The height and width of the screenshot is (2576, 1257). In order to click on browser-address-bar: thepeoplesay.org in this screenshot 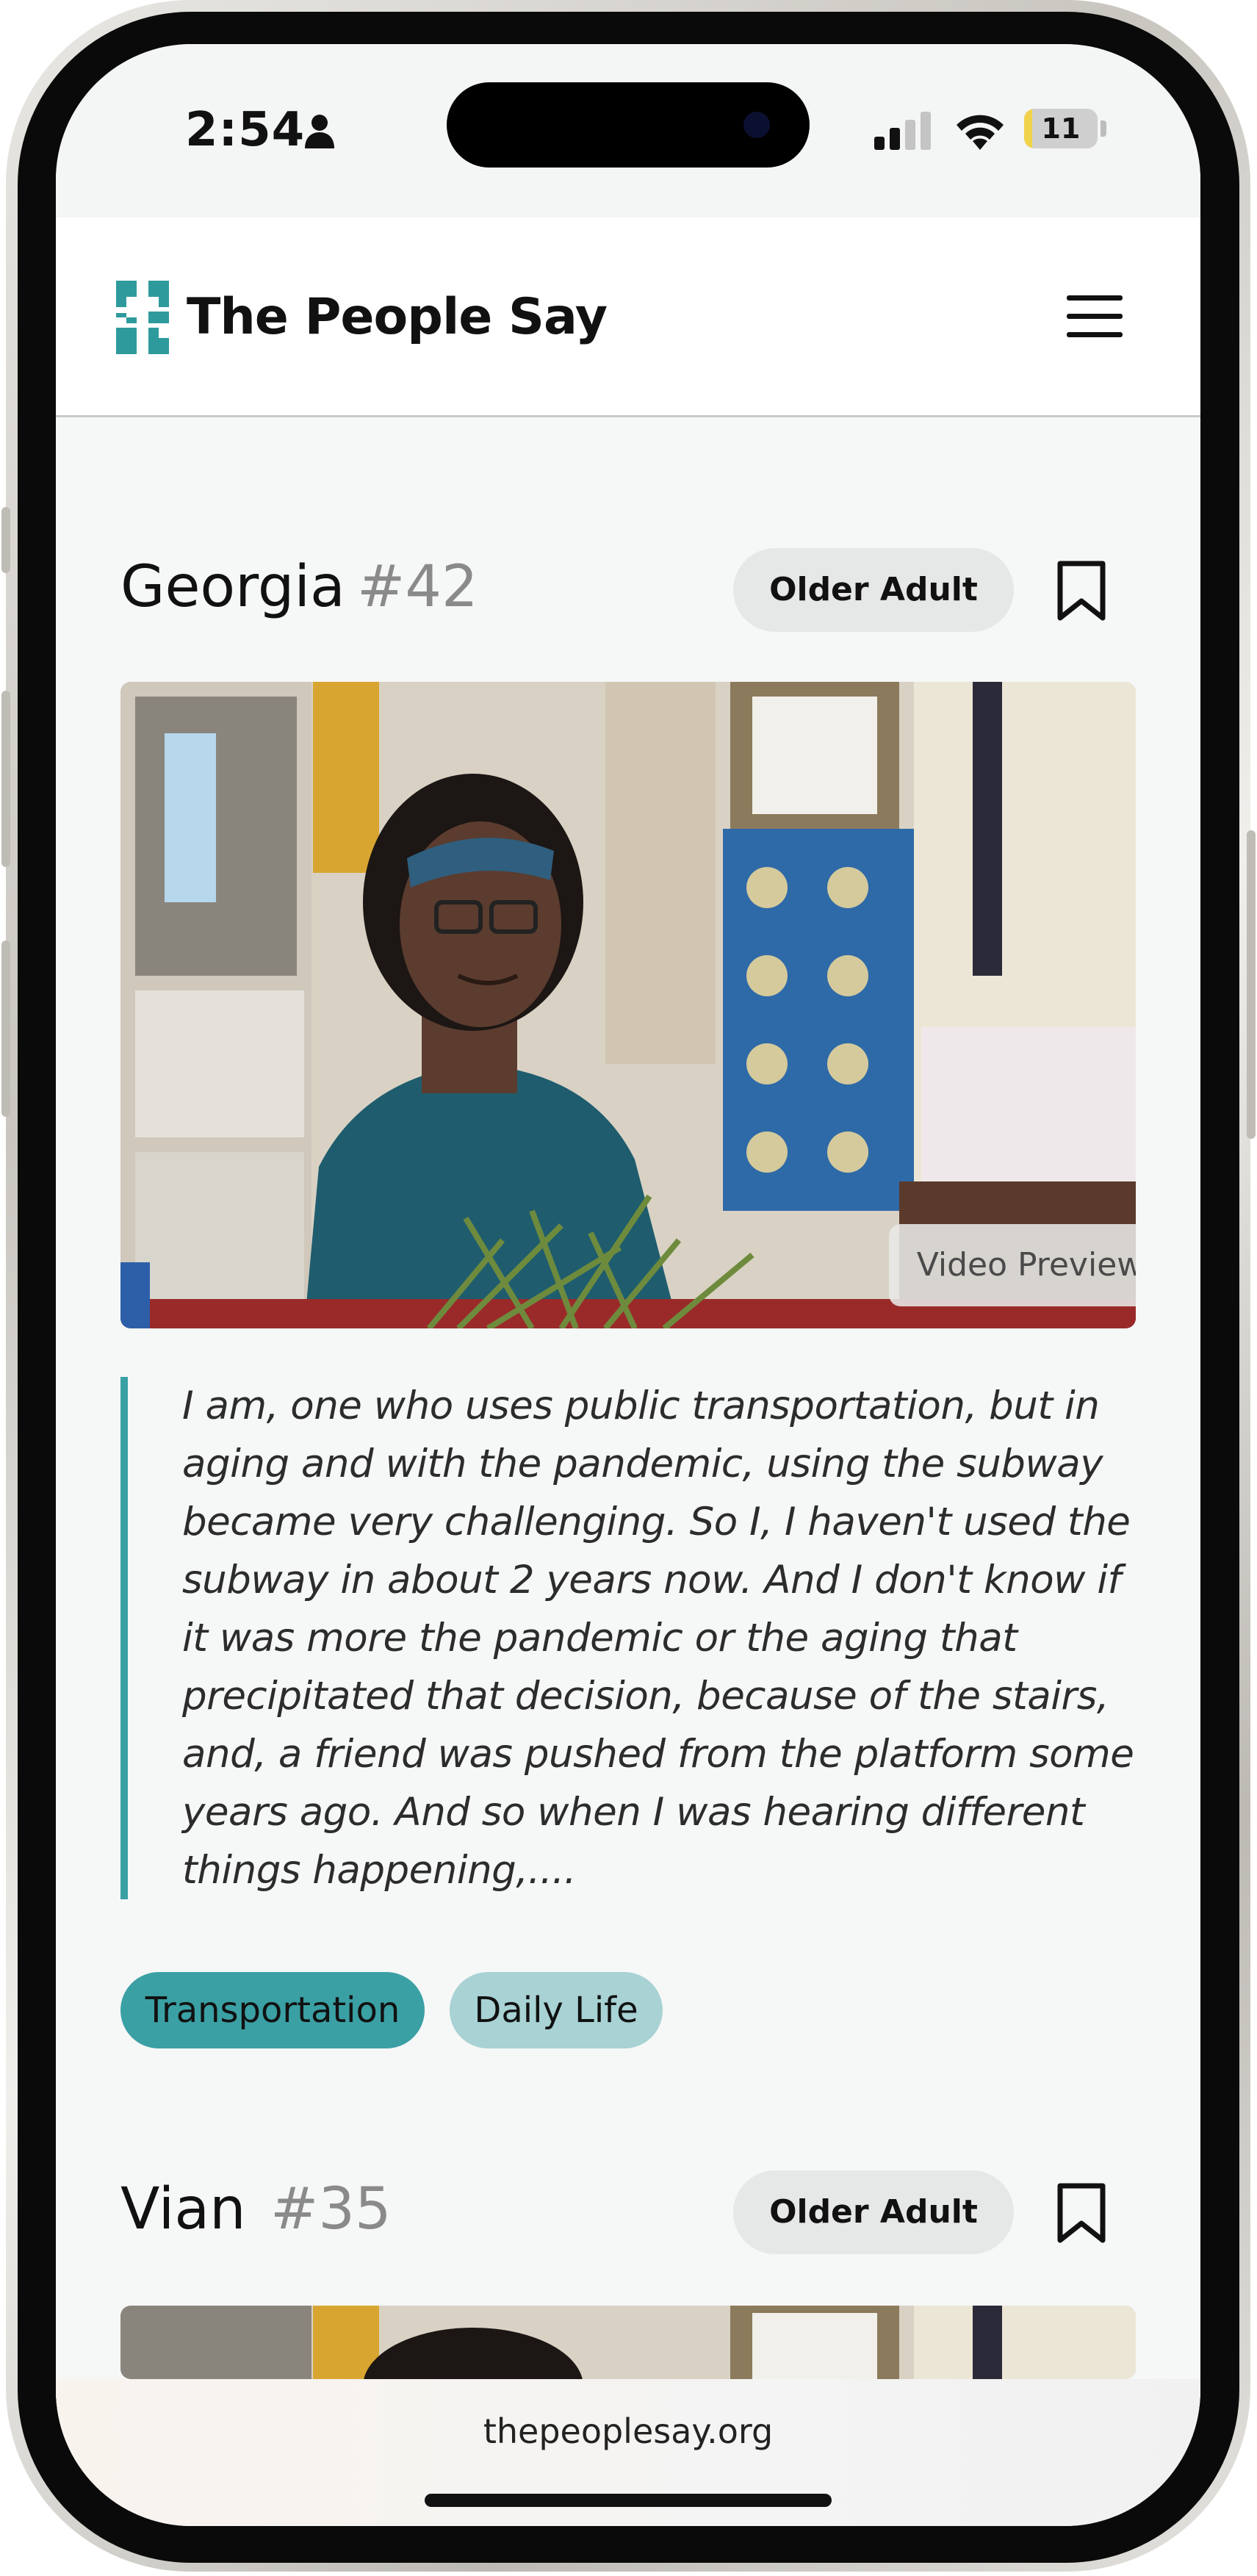, I will do `click(628, 2452)`.